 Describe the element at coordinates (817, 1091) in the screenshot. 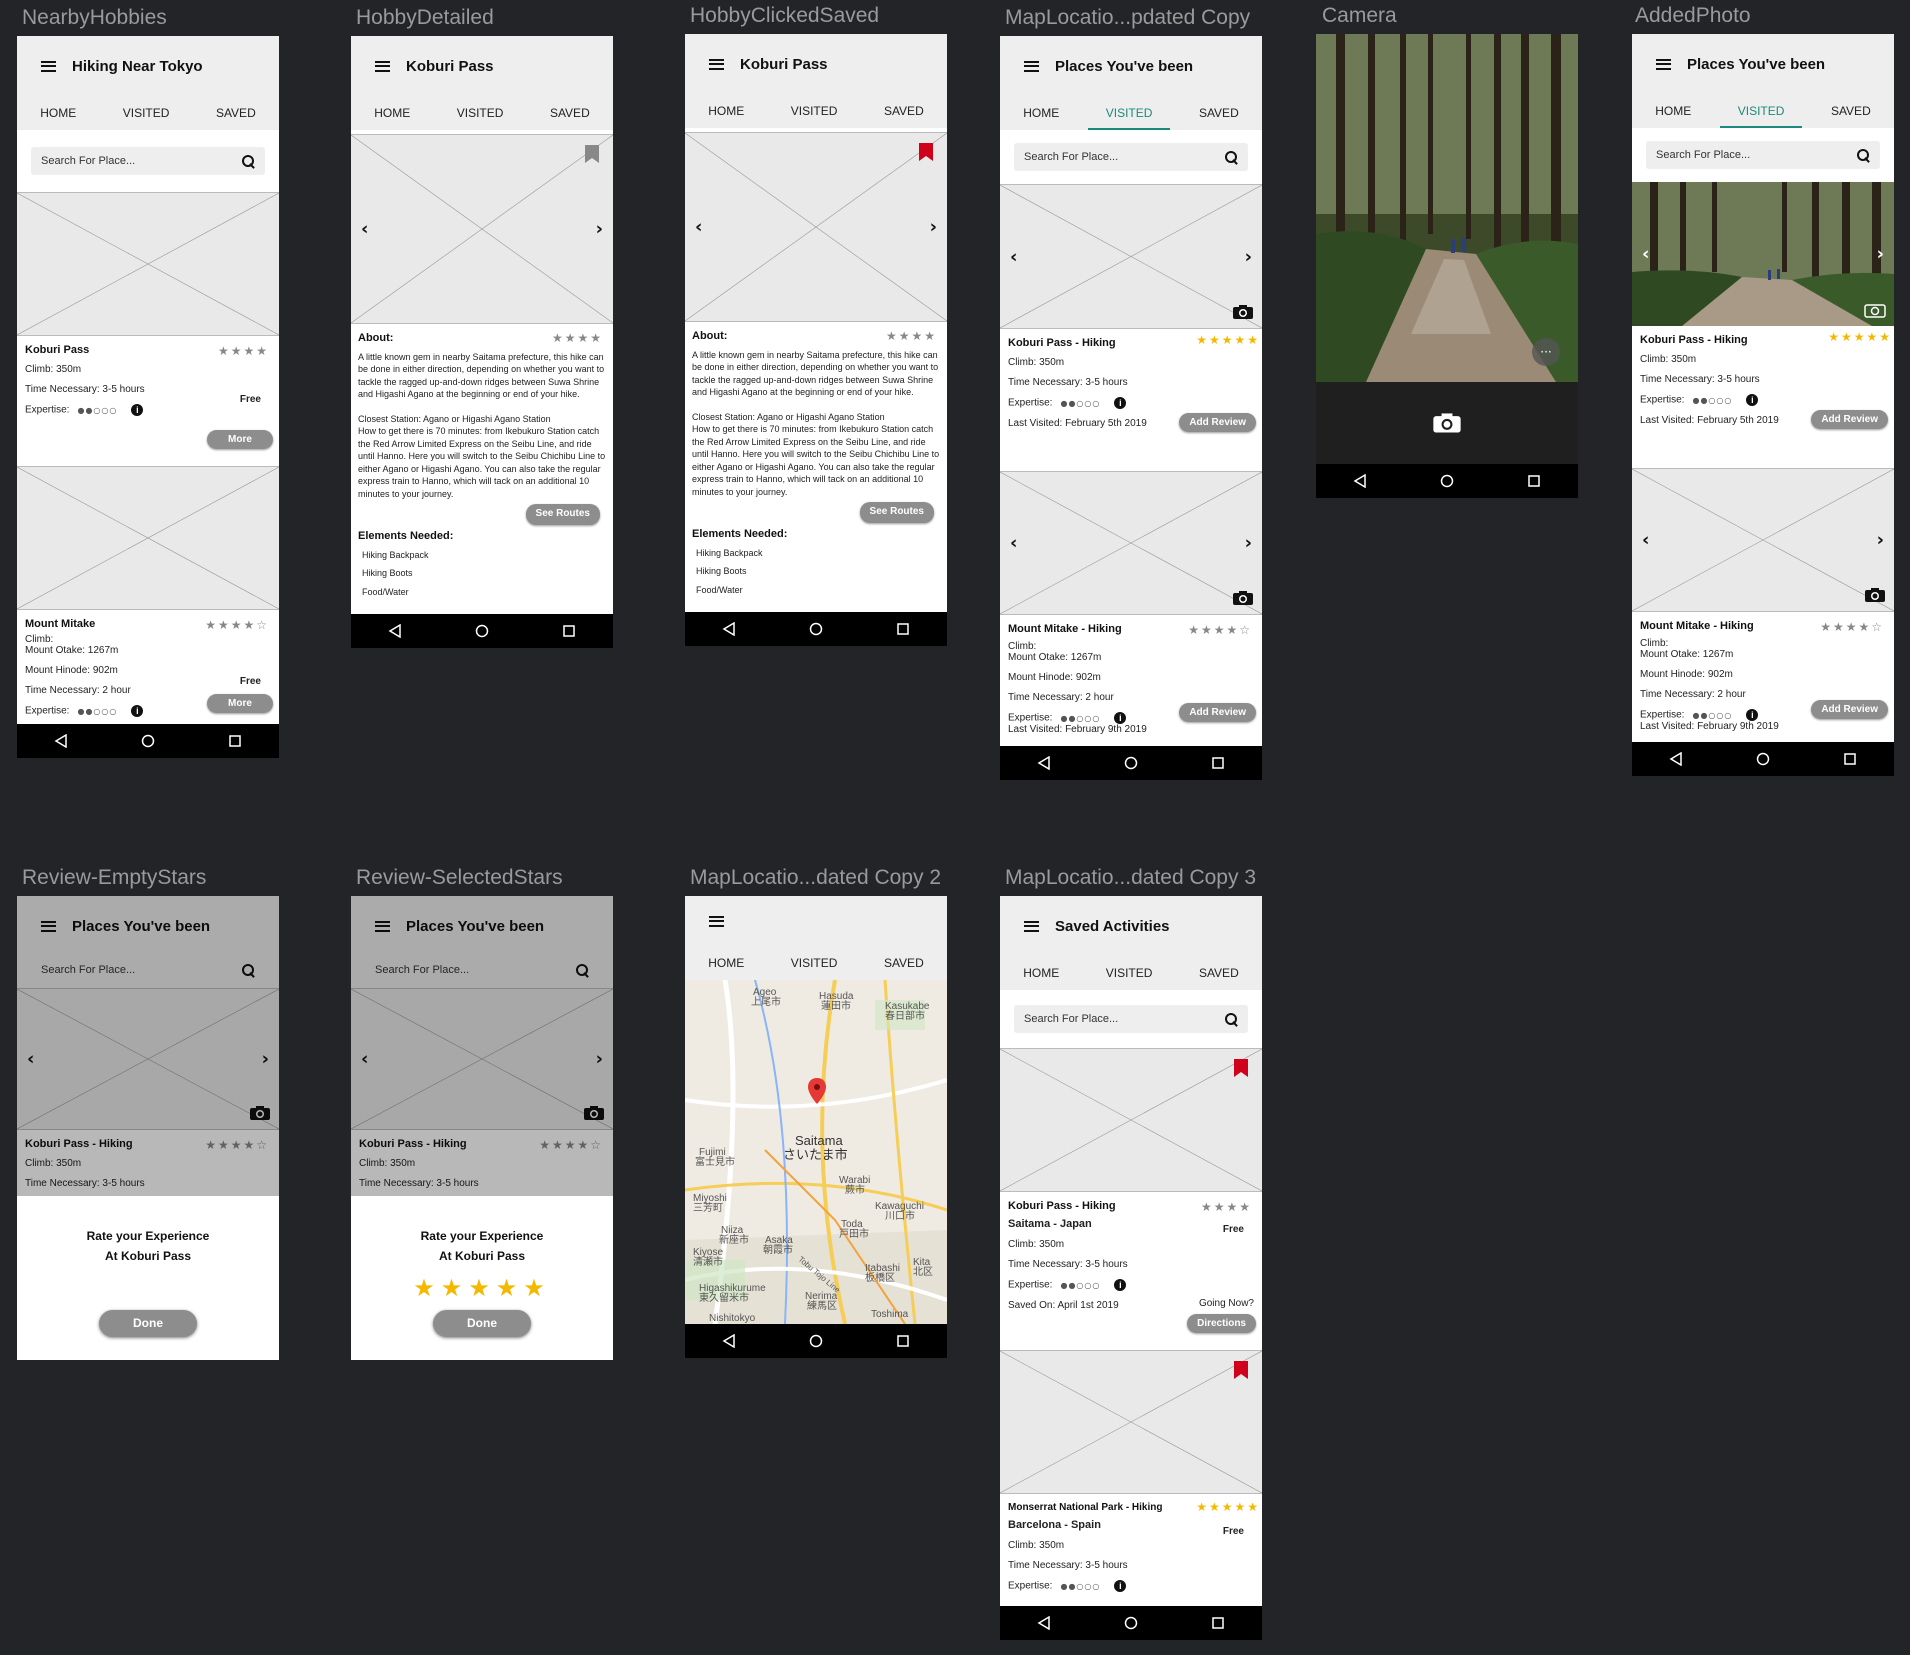

I see `map-pin-icon` at that location.